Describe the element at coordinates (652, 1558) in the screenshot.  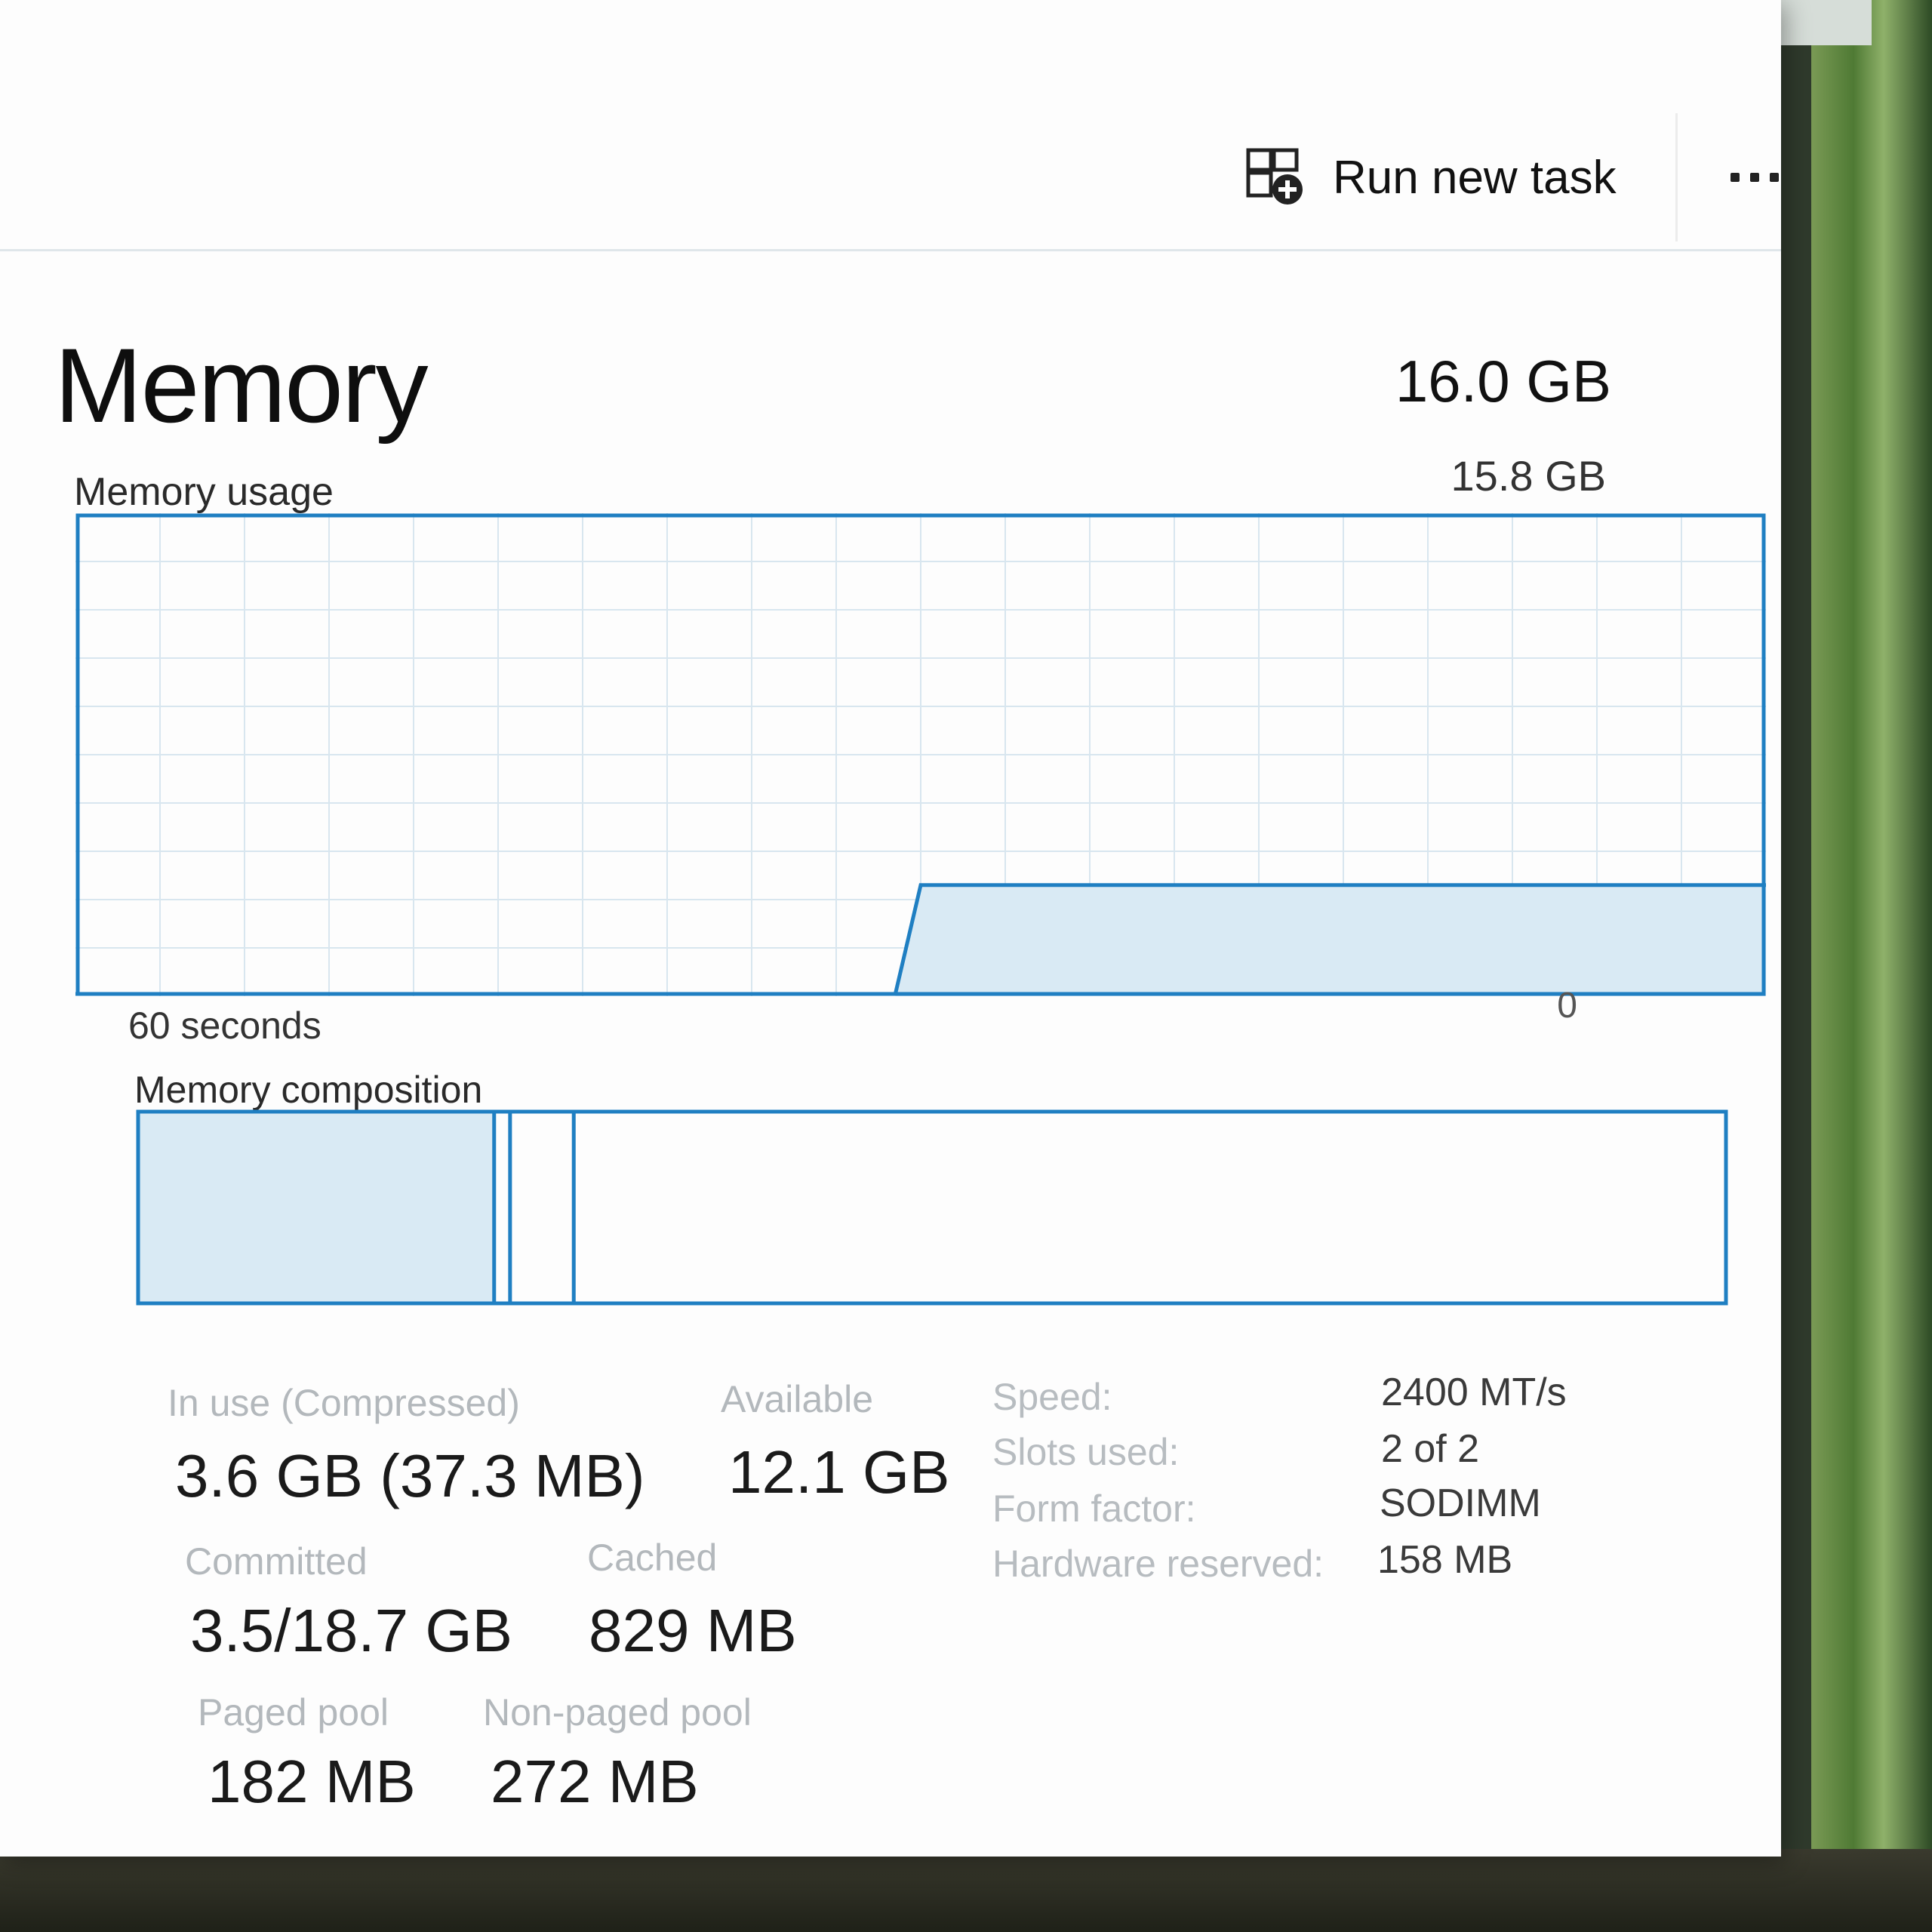
I see `cached-label: Cached` at that location.